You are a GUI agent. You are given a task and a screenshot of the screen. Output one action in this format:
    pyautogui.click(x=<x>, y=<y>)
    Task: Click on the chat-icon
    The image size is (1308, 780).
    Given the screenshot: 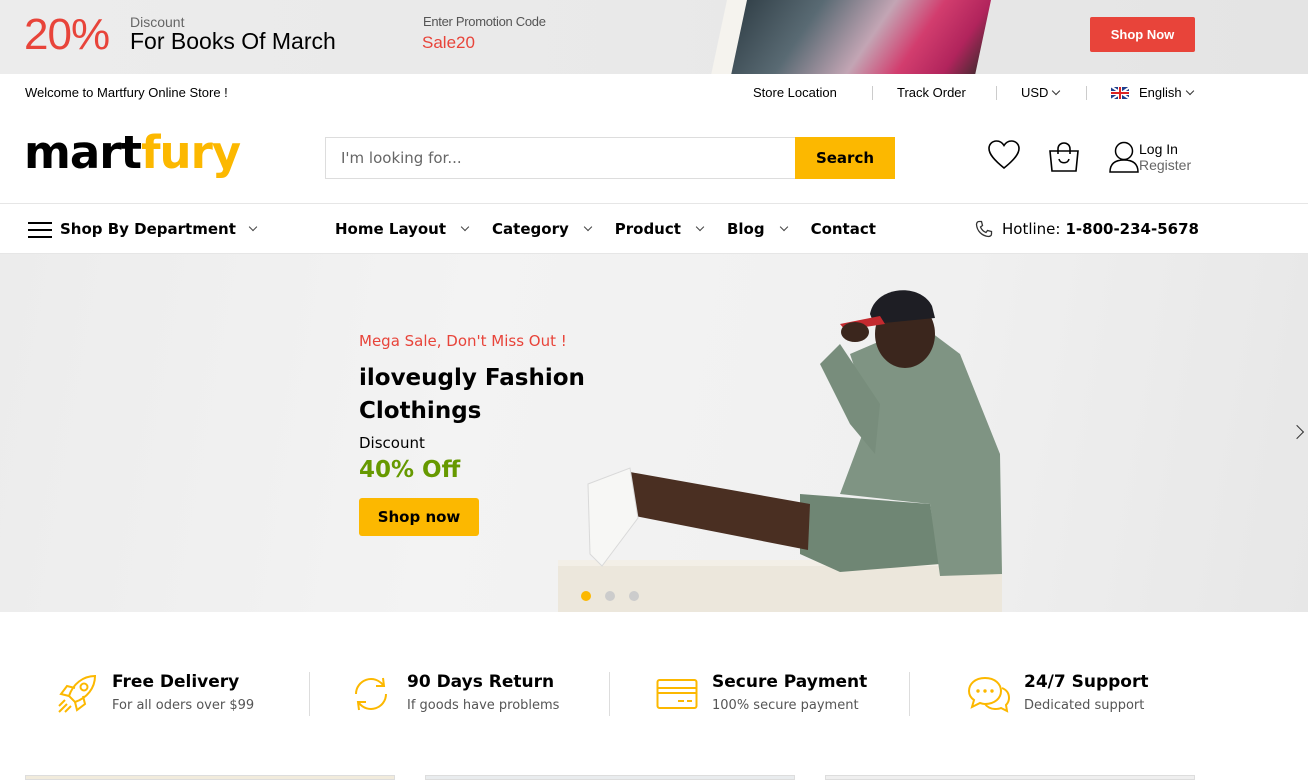 What is the action you would take?
    pyautogui.click(x=989, y=694)
    